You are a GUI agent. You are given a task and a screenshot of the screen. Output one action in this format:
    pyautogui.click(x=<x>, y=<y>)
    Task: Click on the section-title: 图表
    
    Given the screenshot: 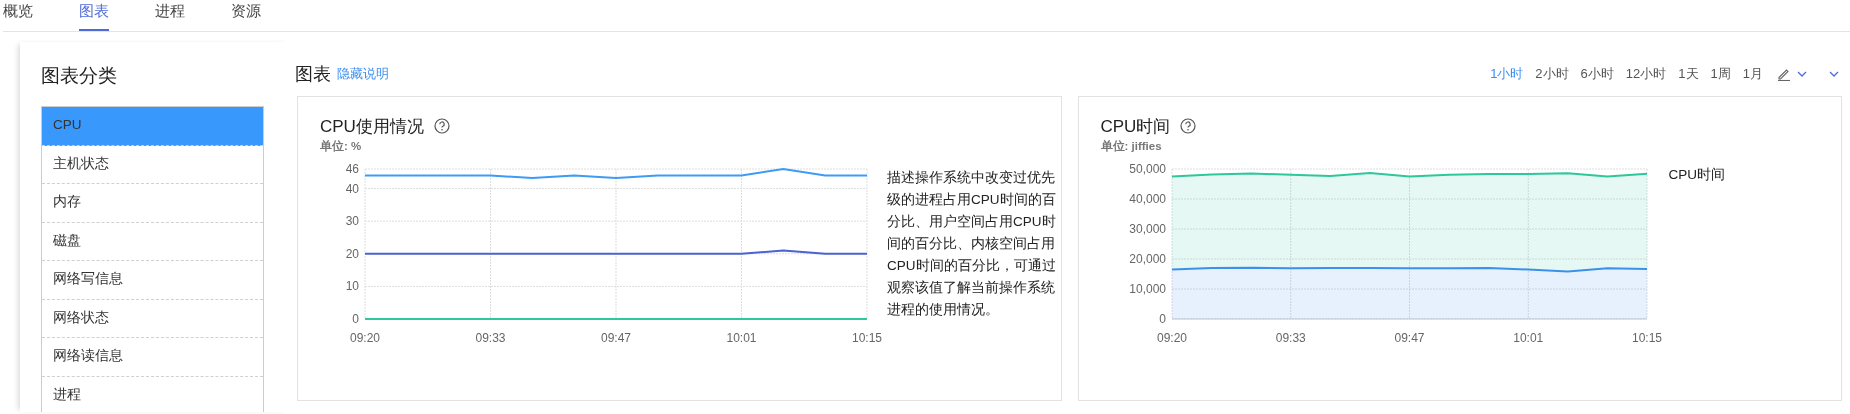 What is the action you would take?
    pyautogui.click(x=313, y=74)
    